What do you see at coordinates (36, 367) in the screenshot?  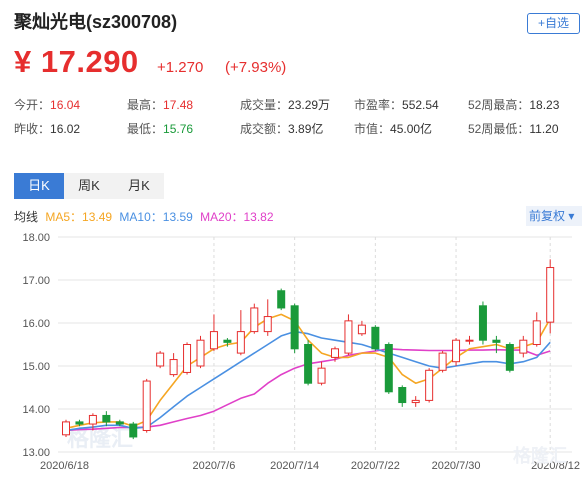 I see `y-tick-label: 15.00` at bounding box center [36, 367].